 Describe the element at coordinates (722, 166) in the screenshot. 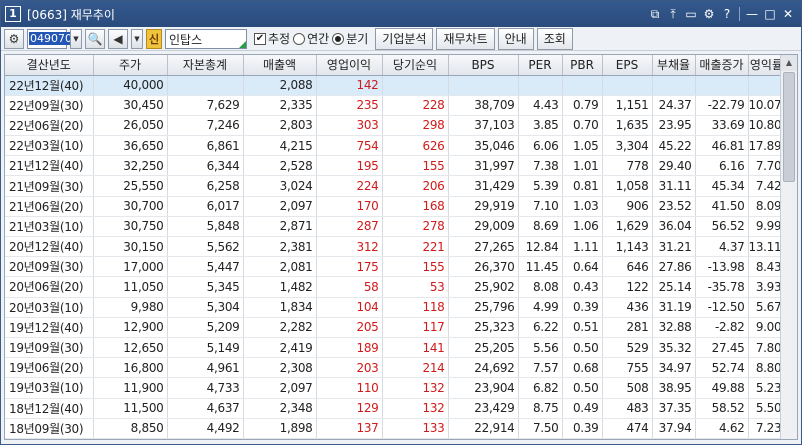

I see `table-cell: 6.16` at that location.